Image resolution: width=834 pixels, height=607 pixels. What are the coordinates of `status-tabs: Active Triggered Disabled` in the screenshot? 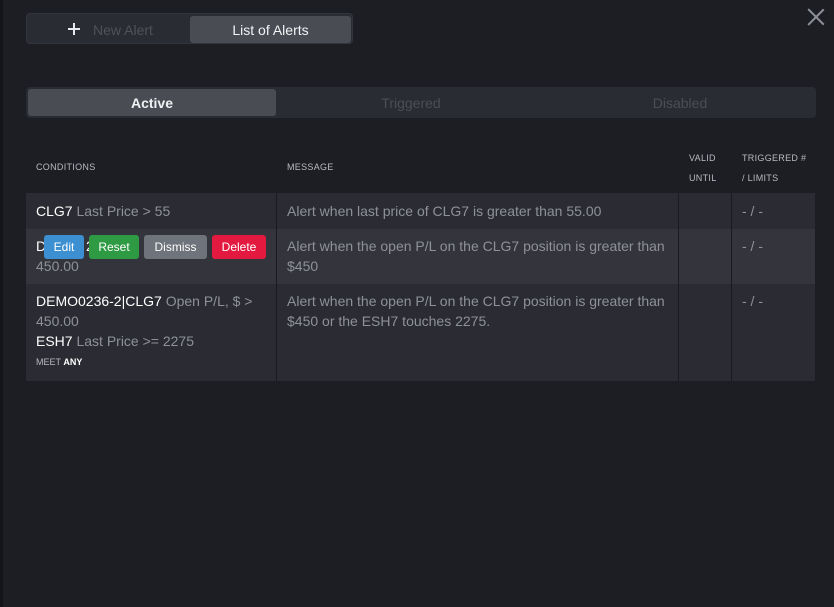 It's located at (421, 102).